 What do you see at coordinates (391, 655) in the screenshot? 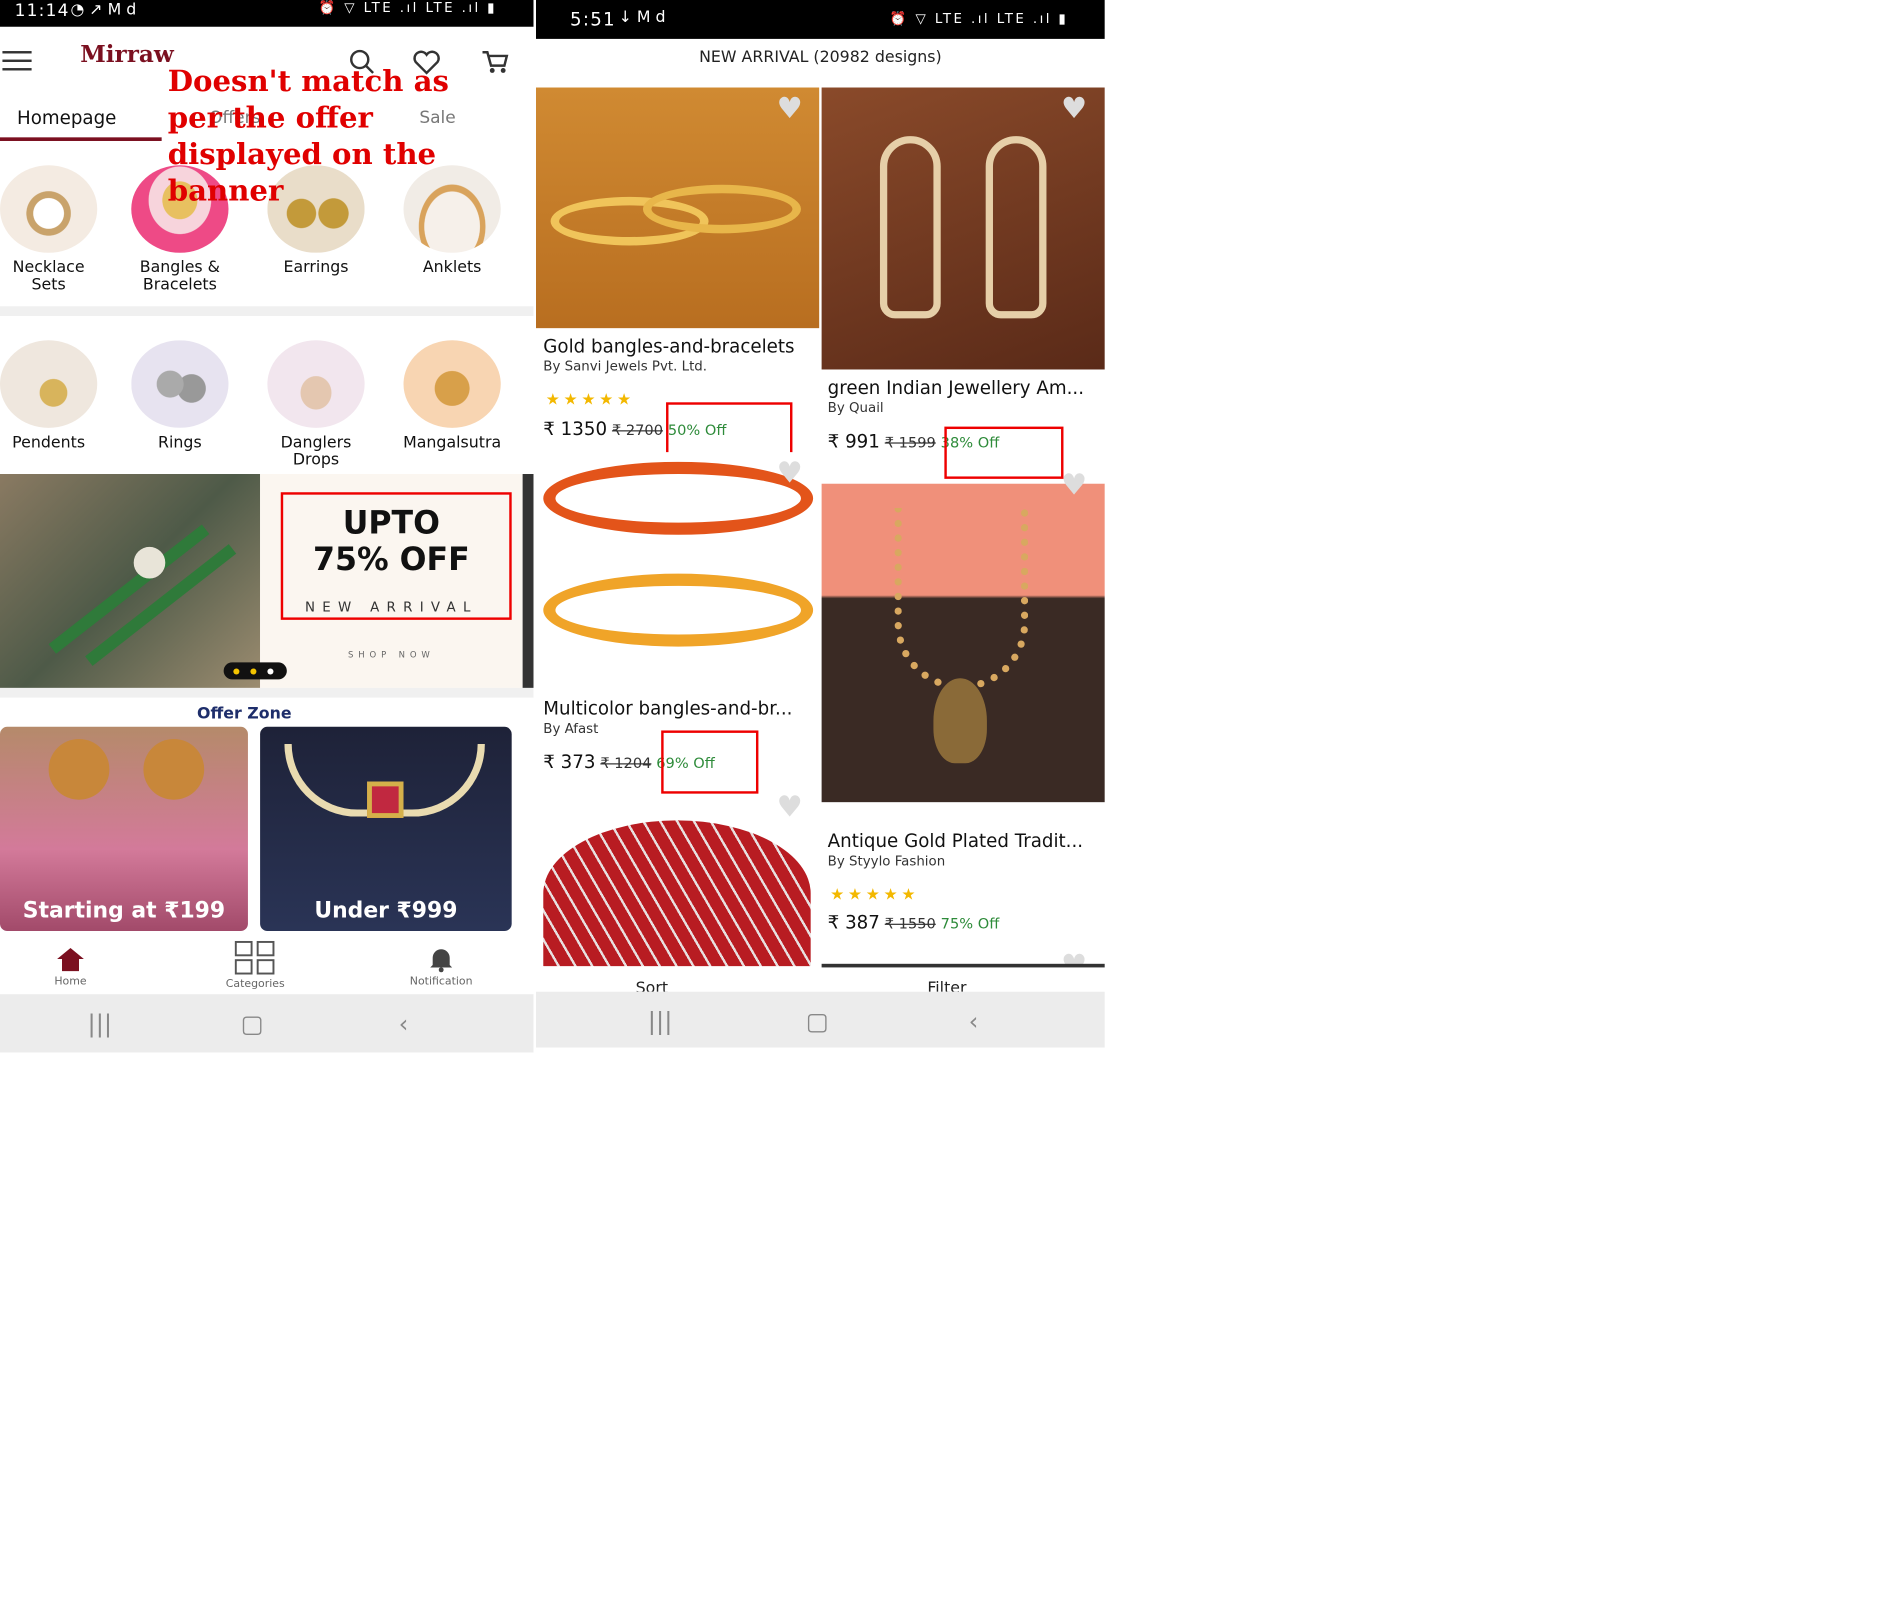
I see `banner-cta: SHOP NOW` at bounding box center [391, 655].